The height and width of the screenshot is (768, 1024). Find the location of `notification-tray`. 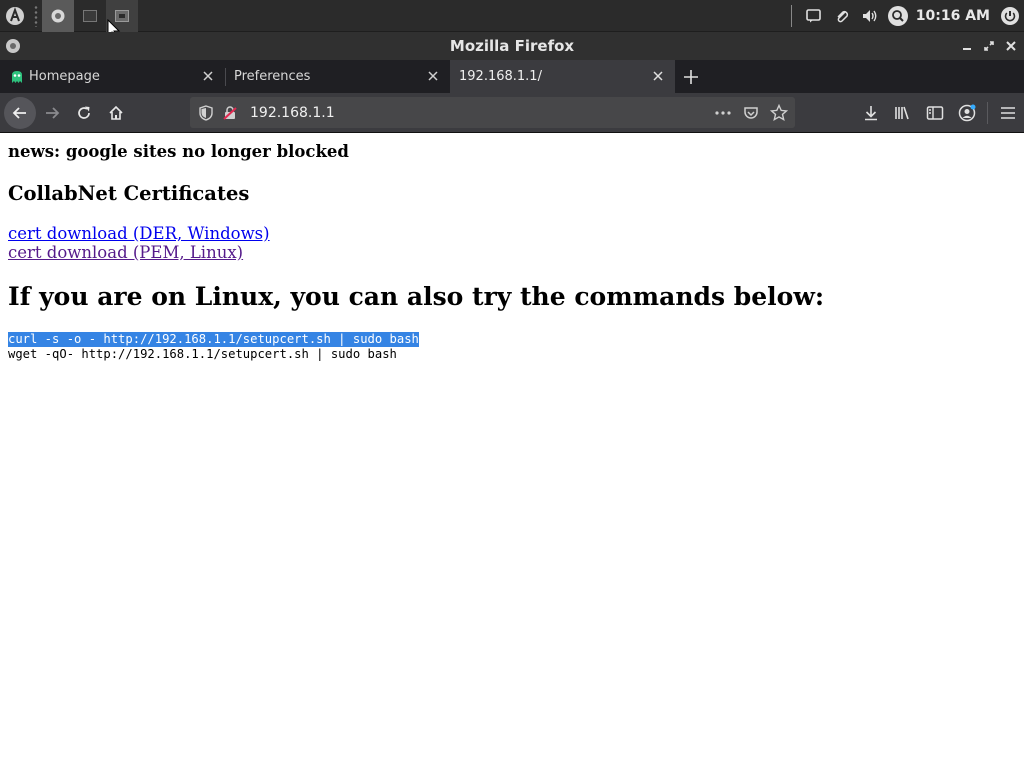

notification-tray is located at coordinates (814, 16).